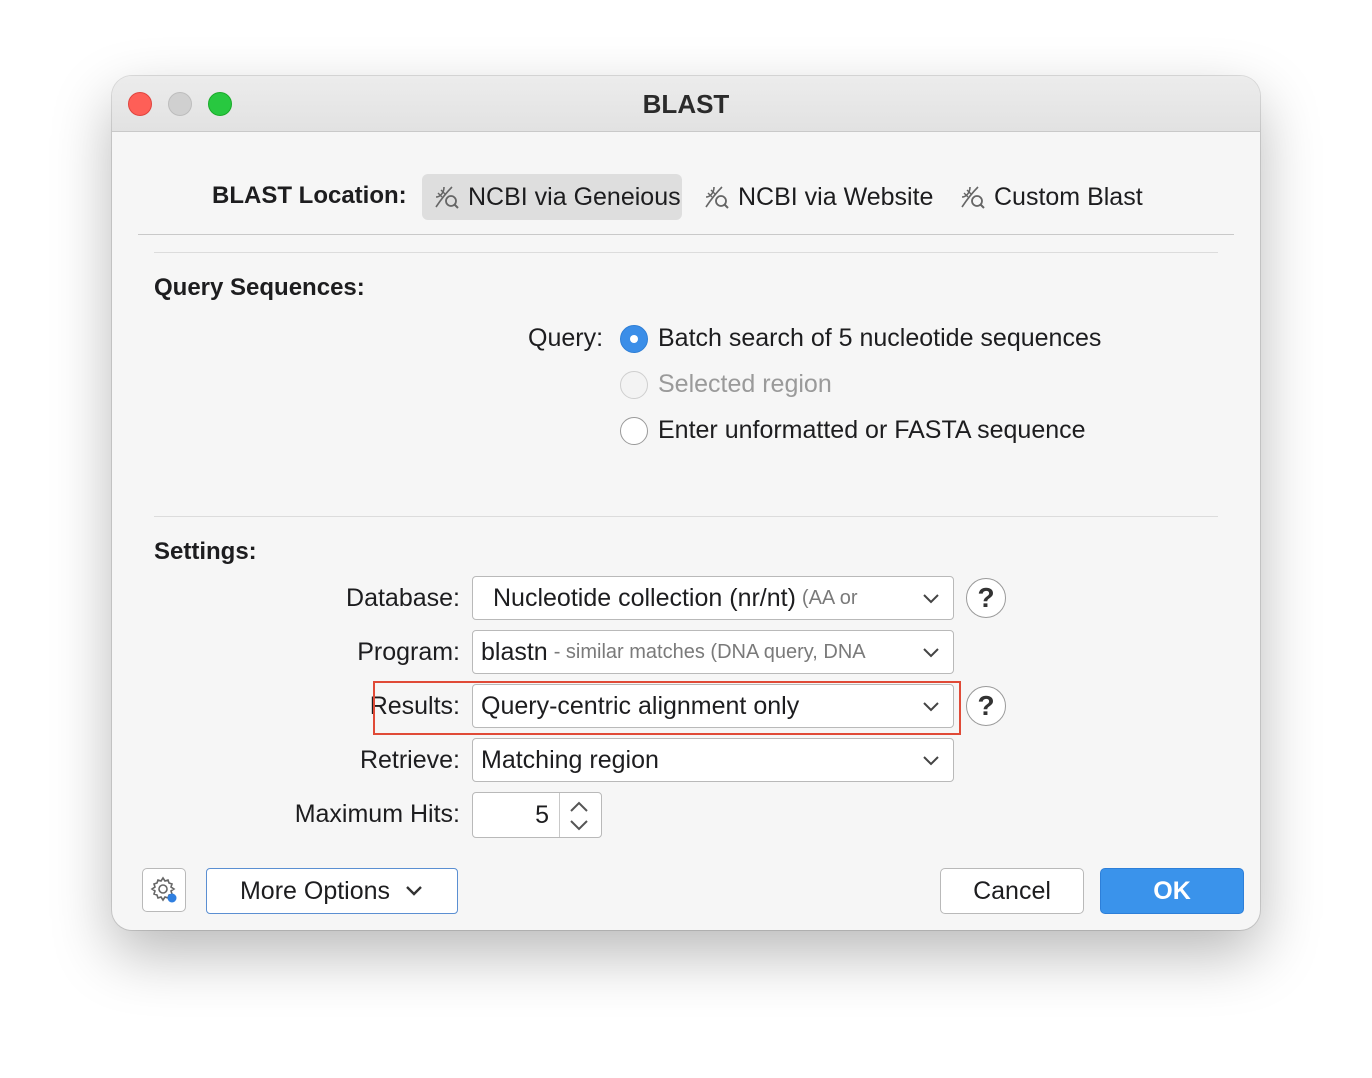 The height and width of the screenshot is (1078, 1372). What do you see at coordinates (713, 760) in the screenshot?
I see `retrieve-select: Matching region` at bounding box center [713, 760].